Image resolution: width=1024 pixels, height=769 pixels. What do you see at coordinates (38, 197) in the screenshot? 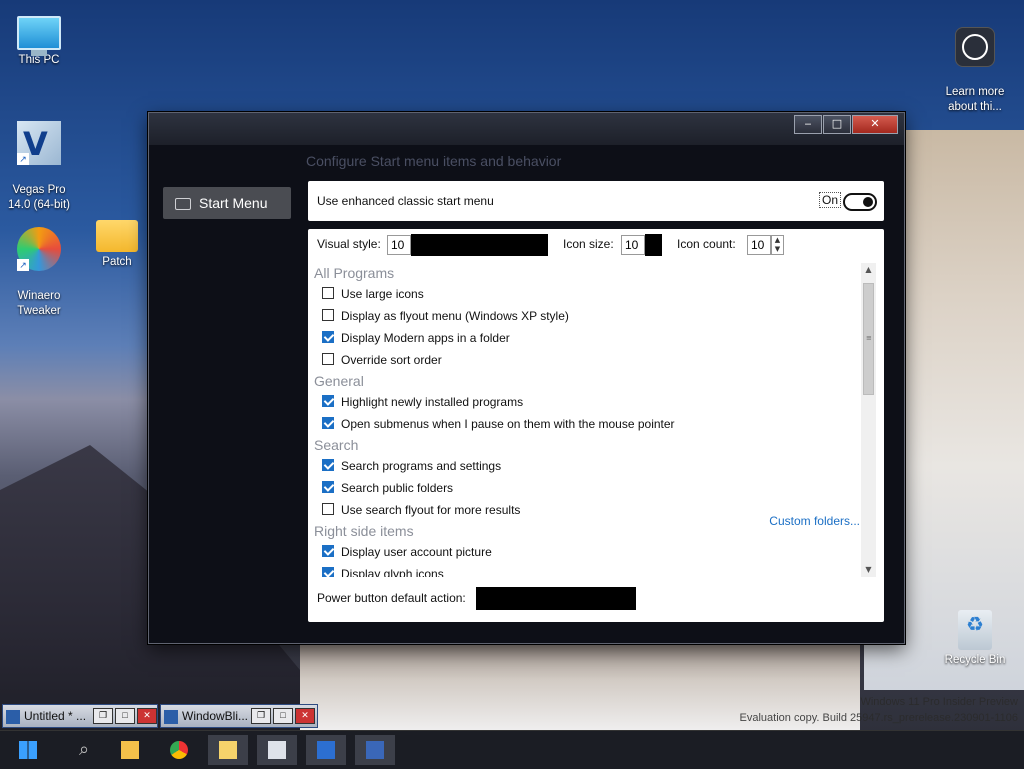
I see `desktop-icon-label: Vegas Pro 14.0 (64-bit)` at bounding box center [38, 197].